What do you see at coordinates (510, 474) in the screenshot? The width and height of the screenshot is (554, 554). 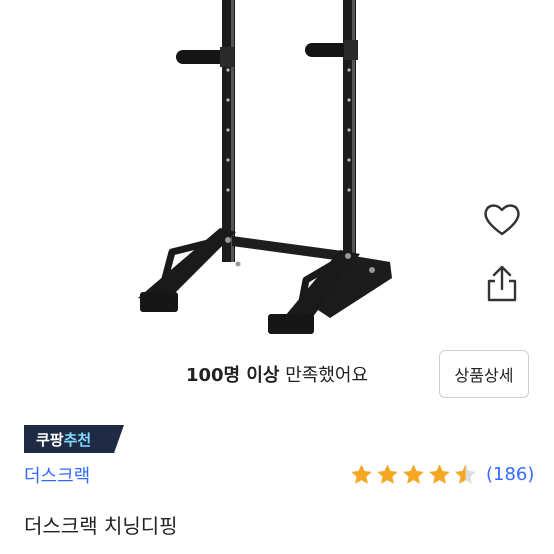 I see `review-count: (186)` at bounding box center [510, 474].